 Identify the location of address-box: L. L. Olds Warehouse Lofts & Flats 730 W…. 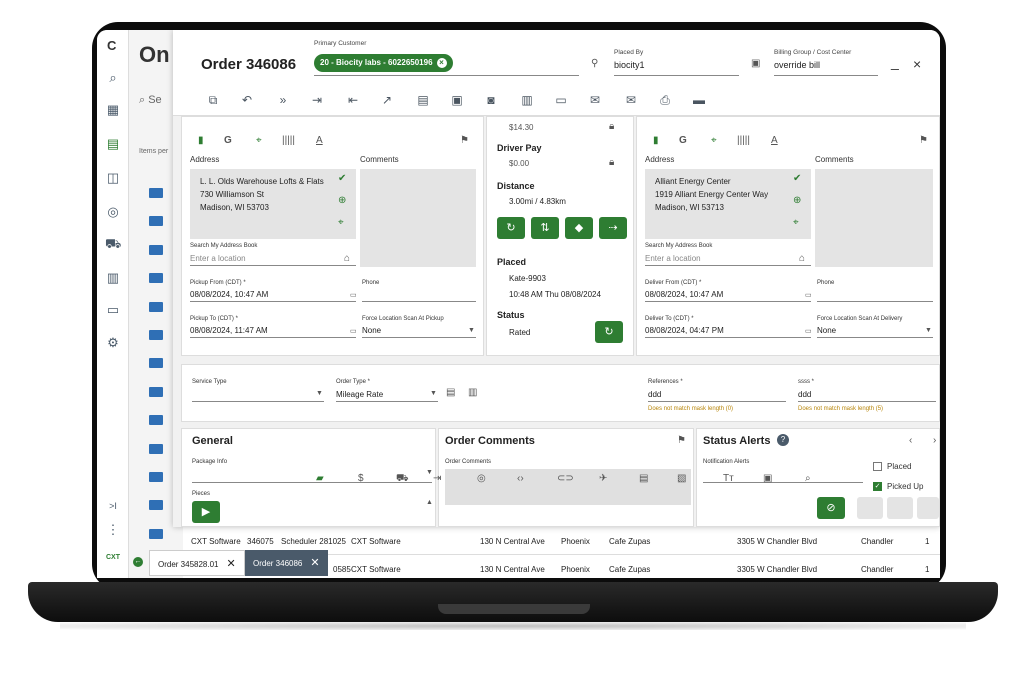
(273, 204).